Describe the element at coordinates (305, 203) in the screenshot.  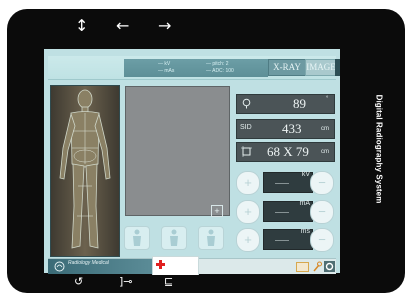
I see `ma-unit: mA` at that location.